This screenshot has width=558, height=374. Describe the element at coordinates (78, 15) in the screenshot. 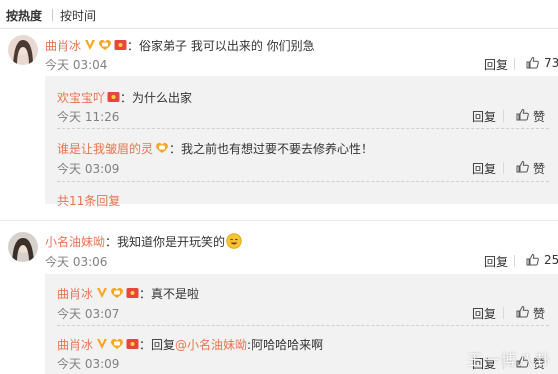

I see `sort-by-time-tab: 按时间` at that location.